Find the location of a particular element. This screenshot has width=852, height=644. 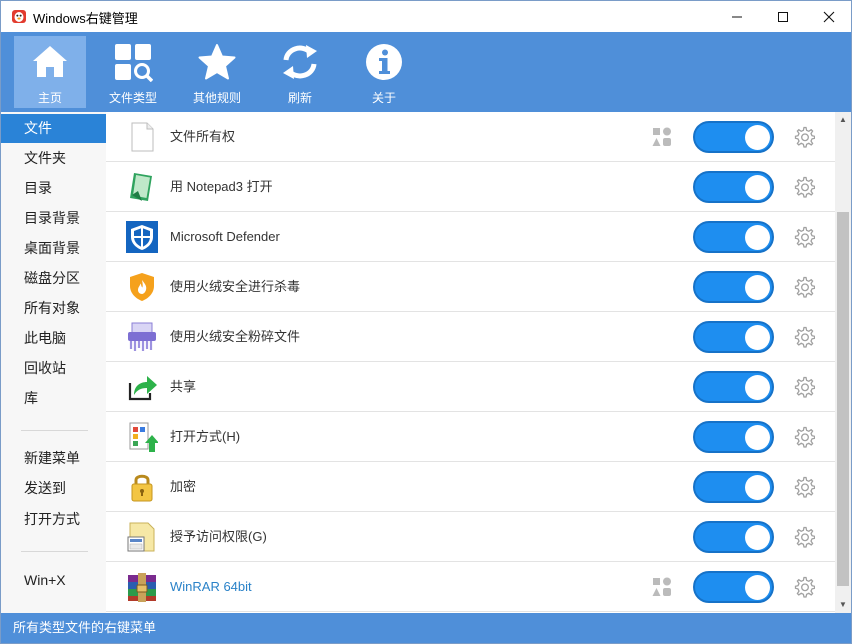

list-item: 打开方式(H) is located at coordinates (470, 437).